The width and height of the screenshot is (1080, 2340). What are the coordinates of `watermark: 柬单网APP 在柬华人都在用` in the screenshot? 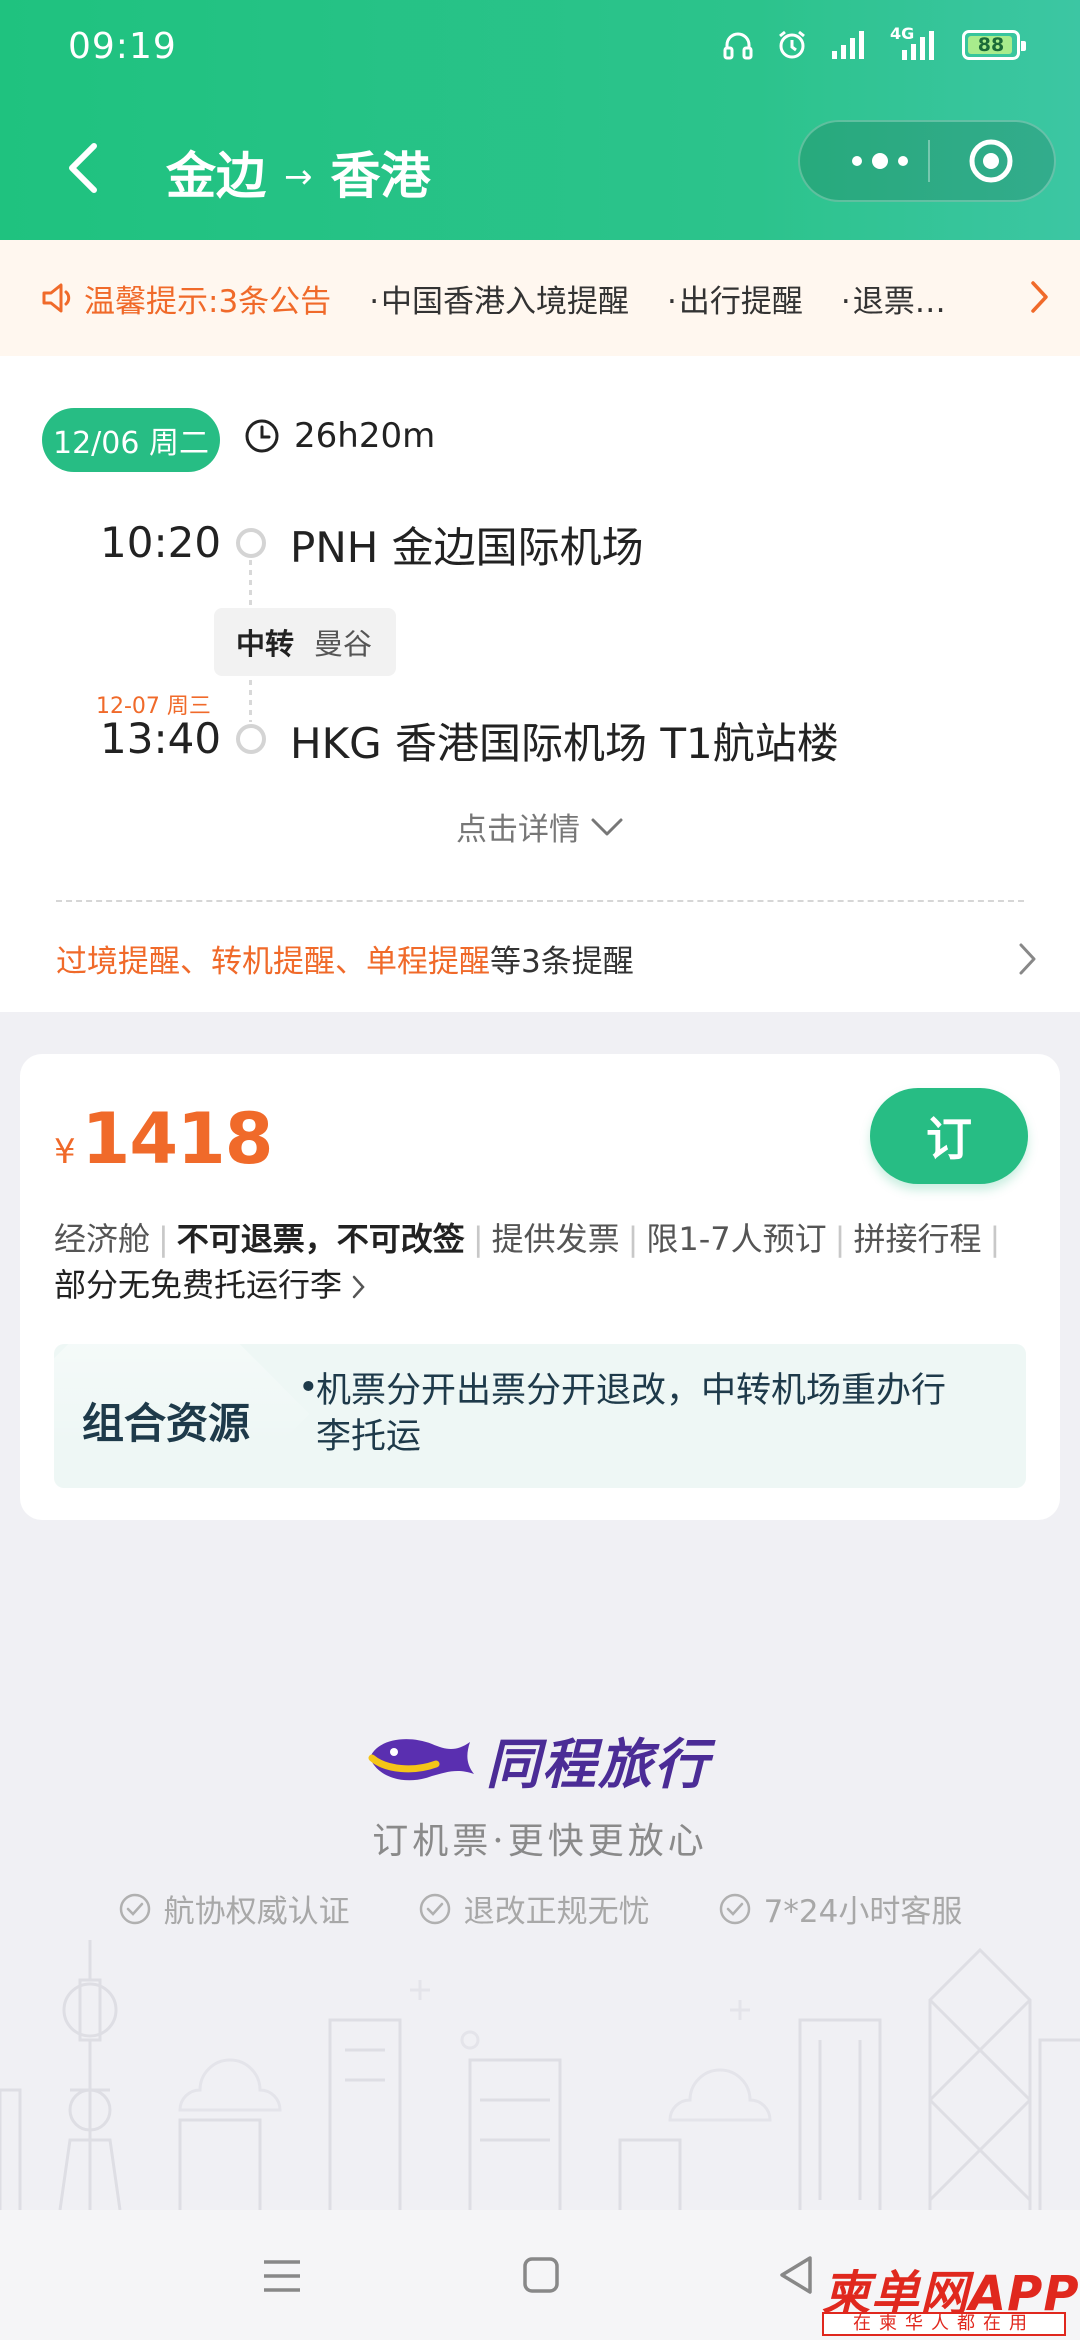 It's located at (950, 2296).